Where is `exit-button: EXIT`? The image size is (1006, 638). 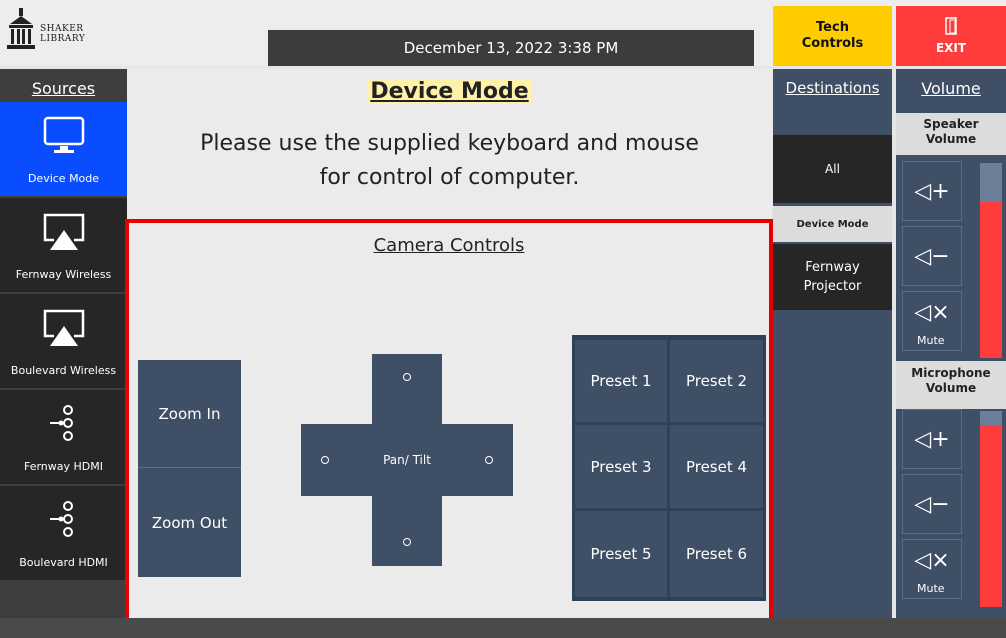 exit-button: EXIT is located at coordinates (951, 36).